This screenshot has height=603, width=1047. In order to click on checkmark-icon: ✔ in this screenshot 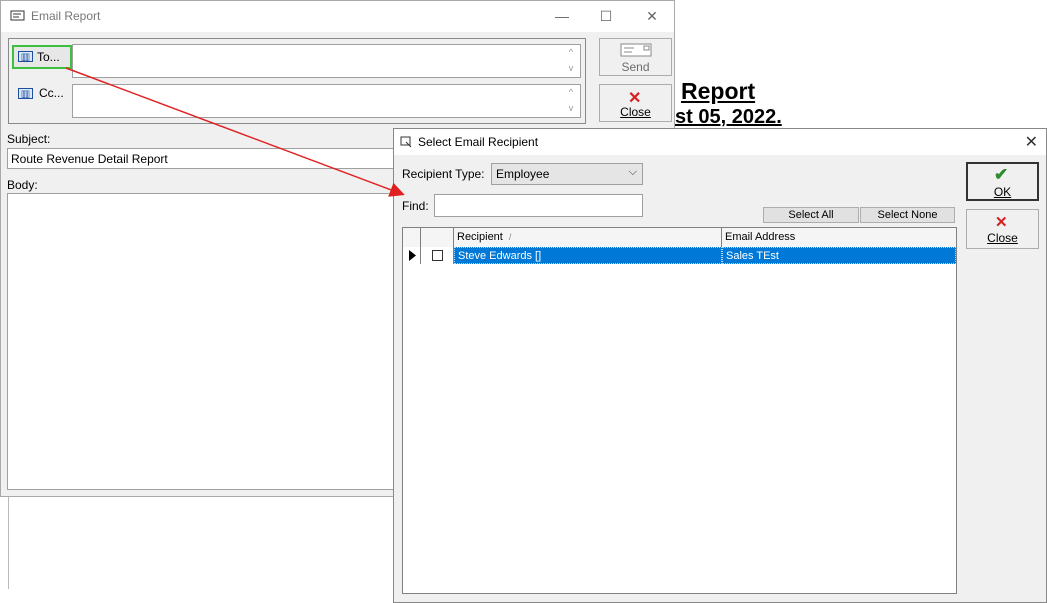, I will do `click(1001, 174)`.